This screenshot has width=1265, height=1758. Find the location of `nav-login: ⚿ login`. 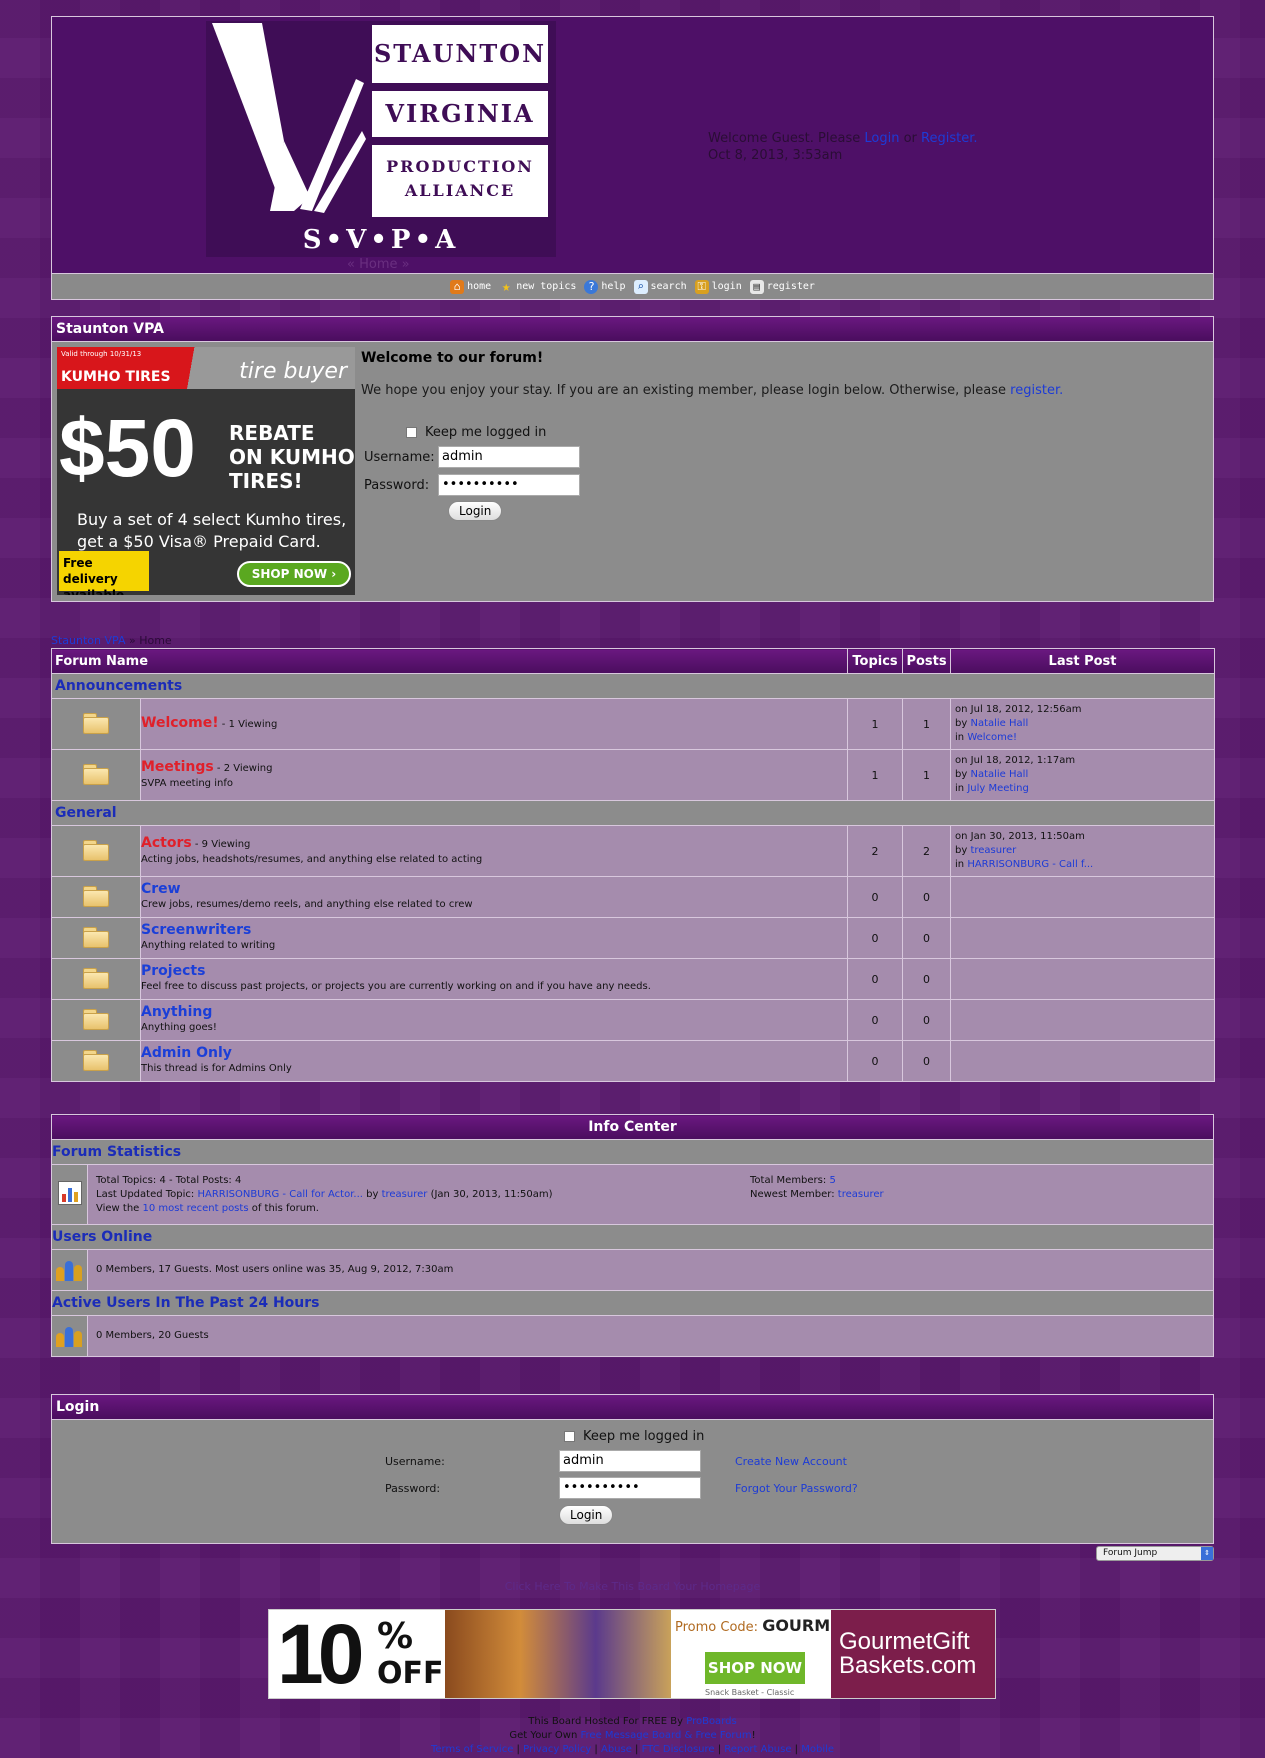

nav-login: ⚿ login is located at coordinates (718, 286).